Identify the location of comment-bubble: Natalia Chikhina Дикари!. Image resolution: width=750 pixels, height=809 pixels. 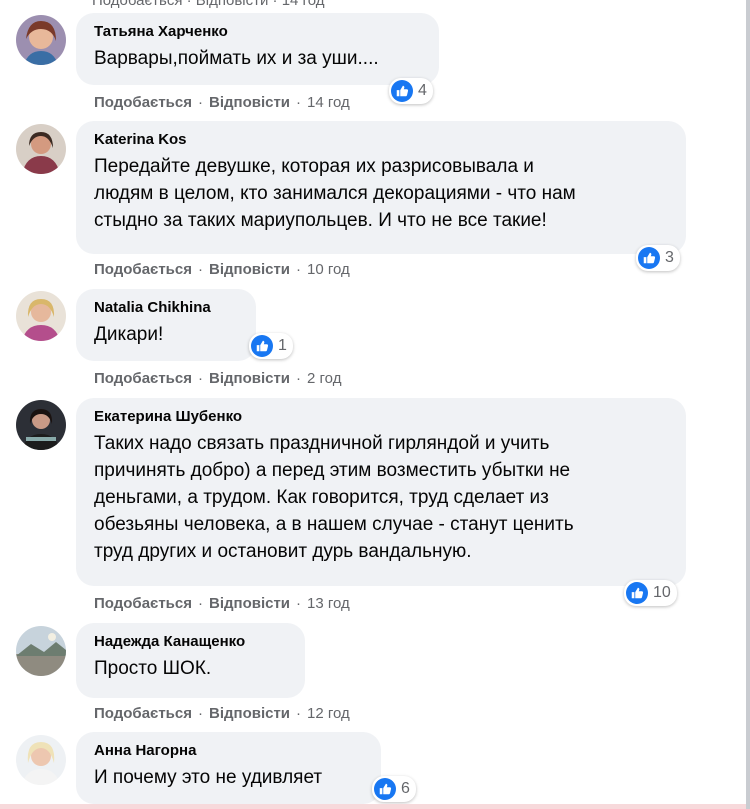
(166, 325).